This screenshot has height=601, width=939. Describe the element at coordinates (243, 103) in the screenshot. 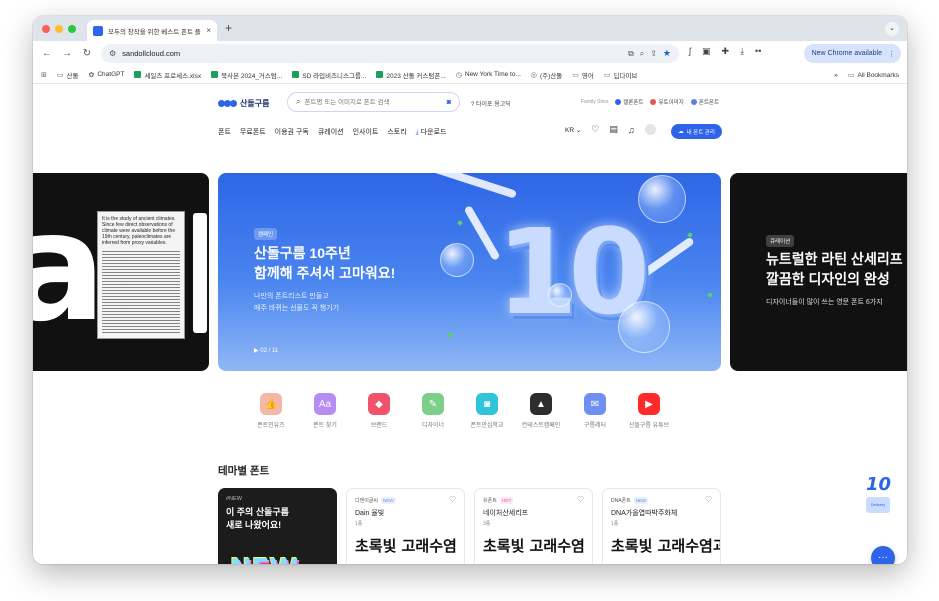

I see `sandoll-logo: 산돌구름` at that location.